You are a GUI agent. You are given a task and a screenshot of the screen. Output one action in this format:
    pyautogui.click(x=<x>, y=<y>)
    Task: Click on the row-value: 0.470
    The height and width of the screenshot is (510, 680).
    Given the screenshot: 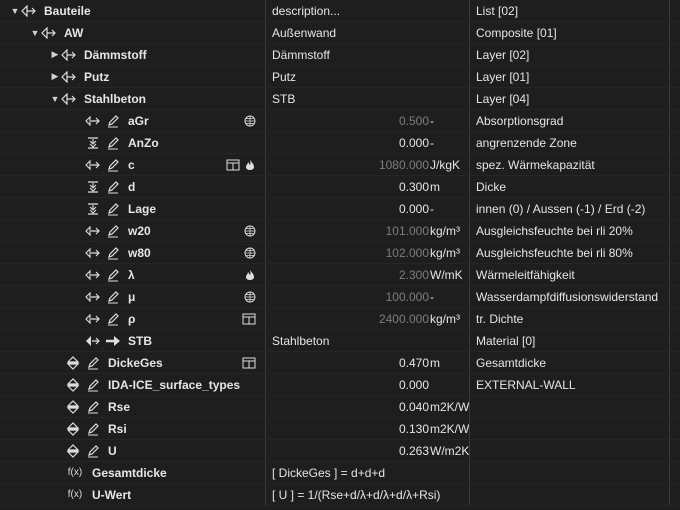 What is the action you would take?
    pyautogui.click(x=414, y=363)
    